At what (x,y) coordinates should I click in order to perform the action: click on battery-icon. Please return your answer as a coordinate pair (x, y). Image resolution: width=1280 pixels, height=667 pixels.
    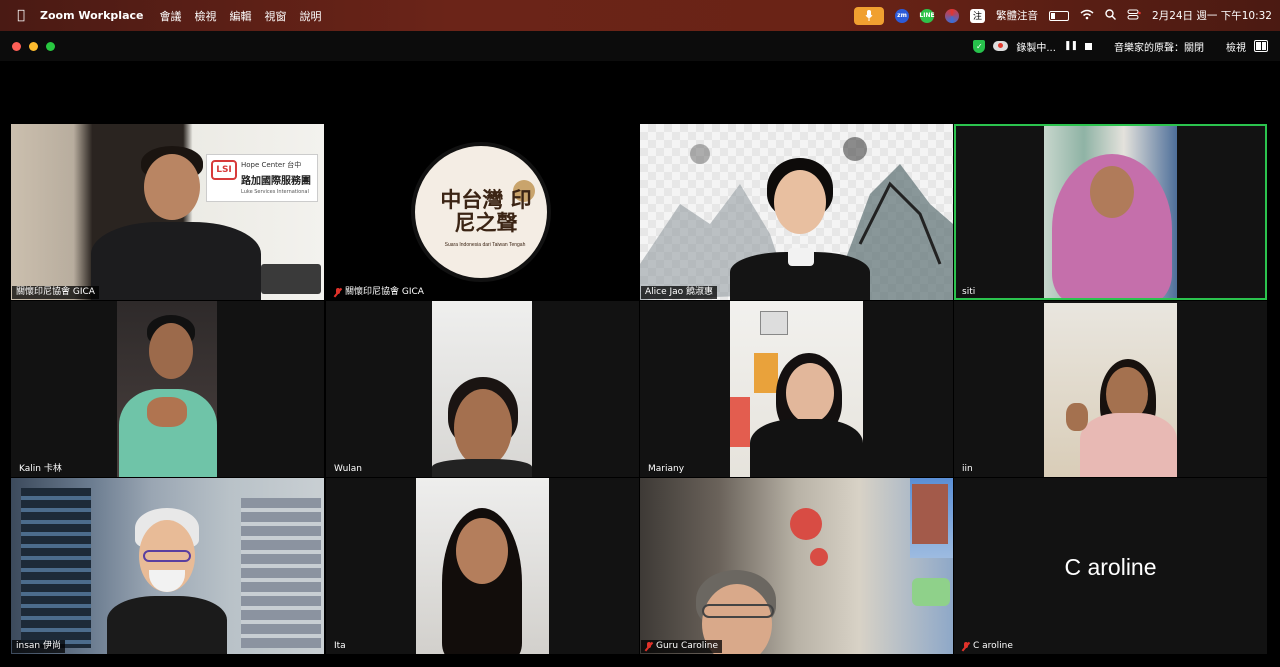
    Looking at the image, I should click on (1059, 15).